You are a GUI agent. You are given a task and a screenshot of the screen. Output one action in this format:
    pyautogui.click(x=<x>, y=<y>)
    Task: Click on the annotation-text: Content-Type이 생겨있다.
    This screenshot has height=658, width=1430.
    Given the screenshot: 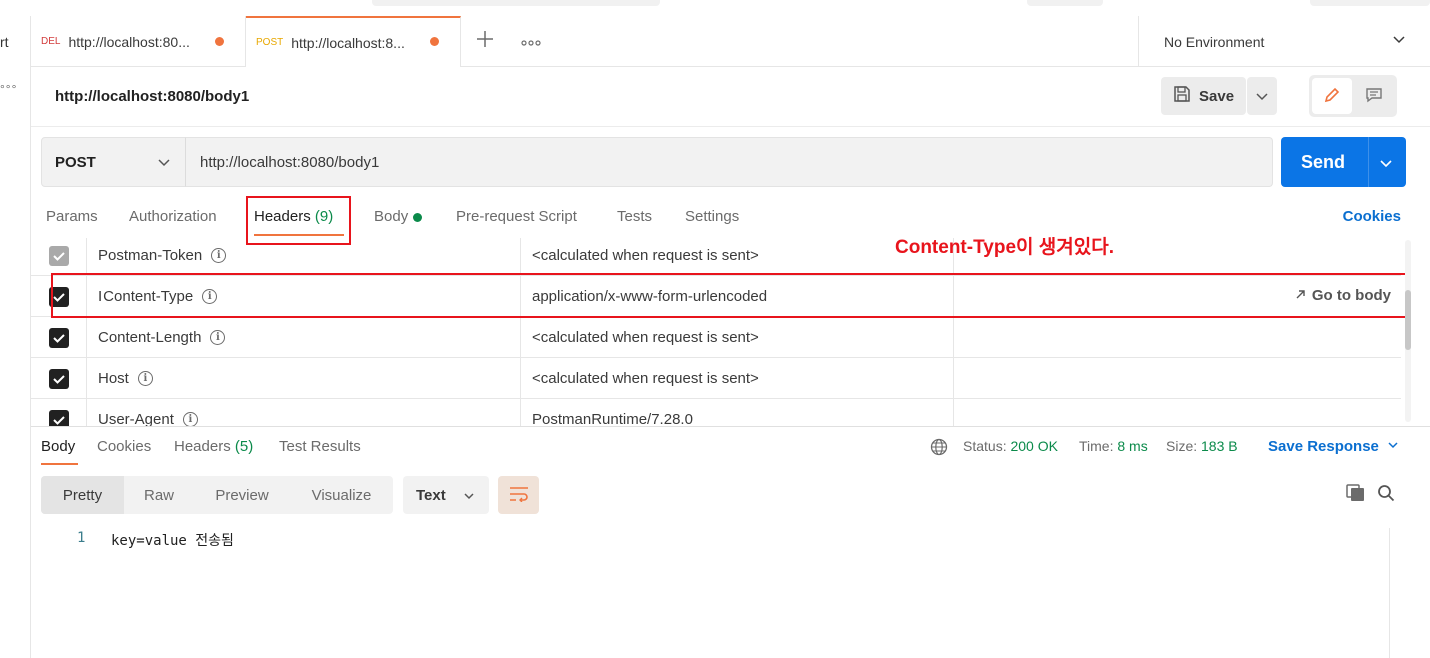 What is the action you would take?
    pyautogui.click(x=1004, y=247)
    